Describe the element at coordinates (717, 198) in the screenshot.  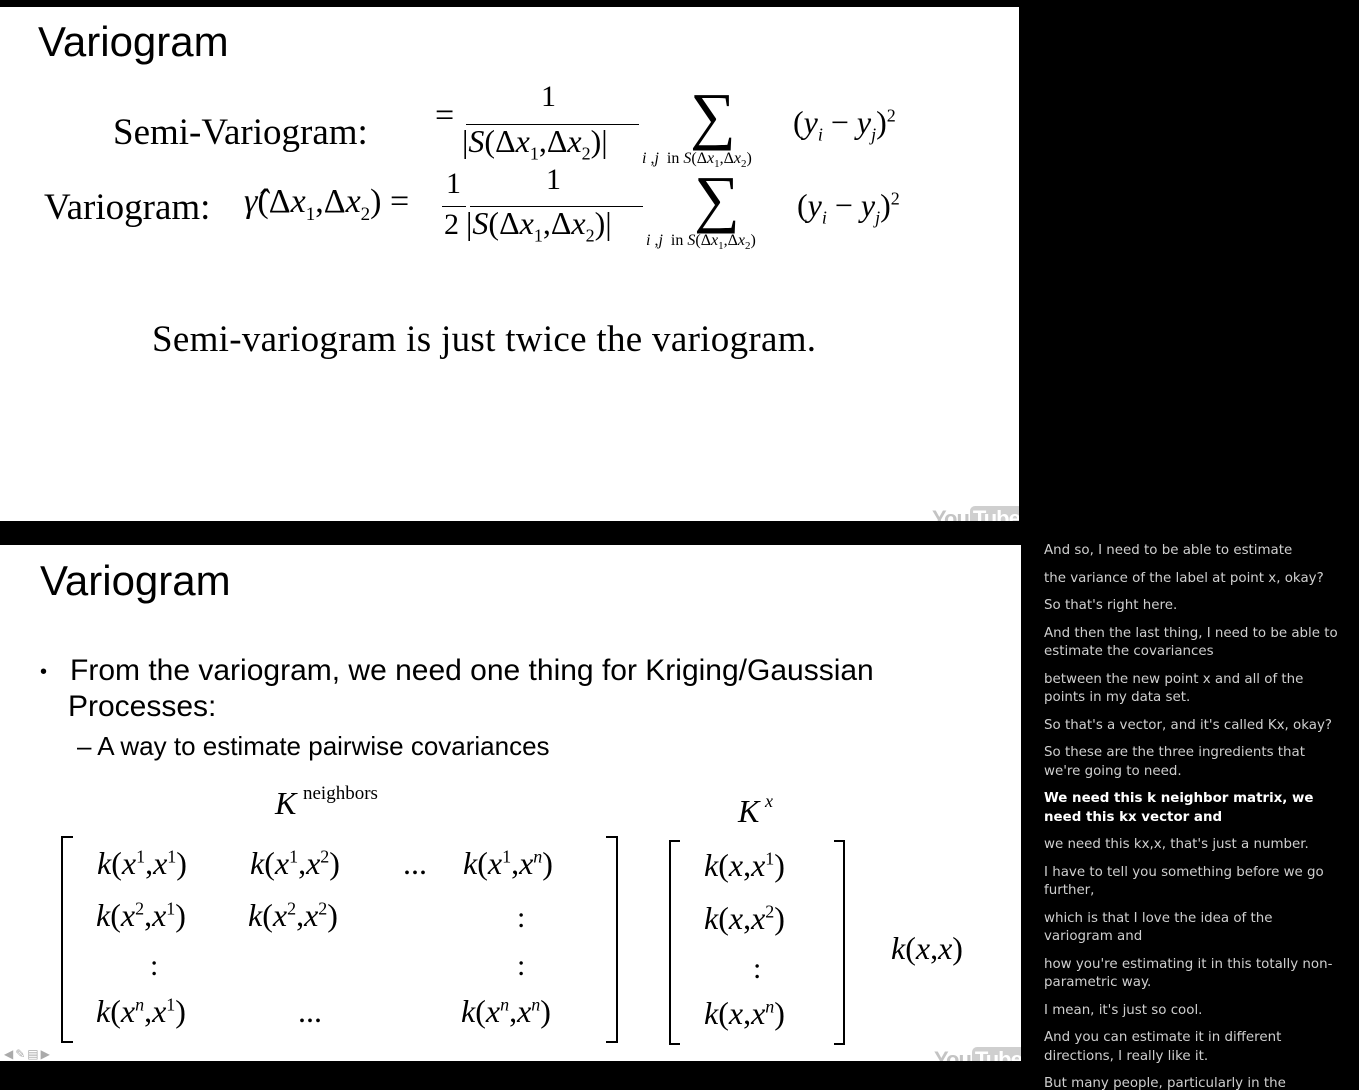
I see `summation-symbol-2: ∑` at that location.